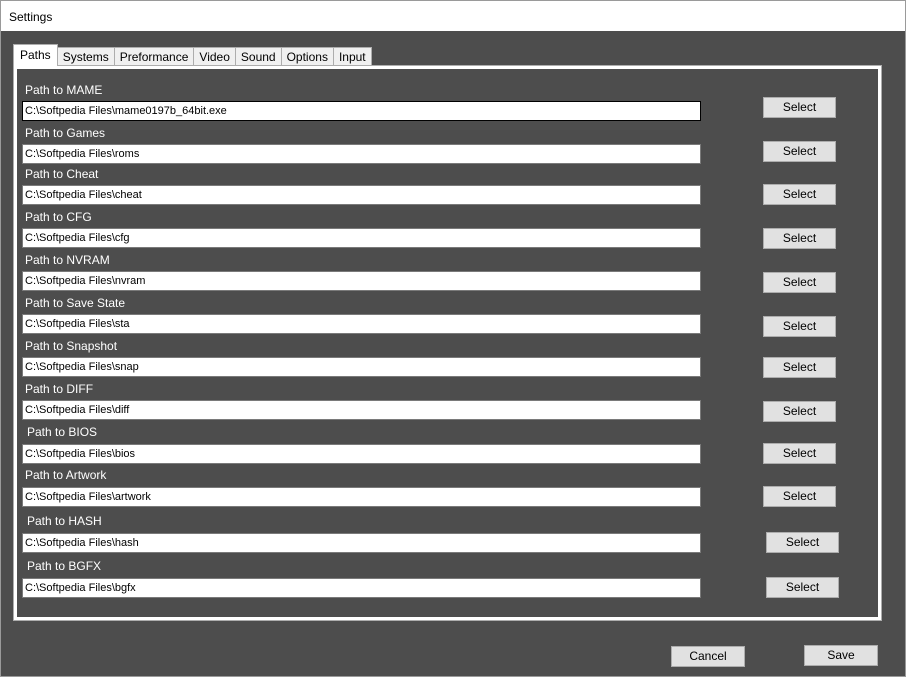 The height and width of the screenshot is (677, 906). I want to click on select-button-hash: Select, so click(802, 542).